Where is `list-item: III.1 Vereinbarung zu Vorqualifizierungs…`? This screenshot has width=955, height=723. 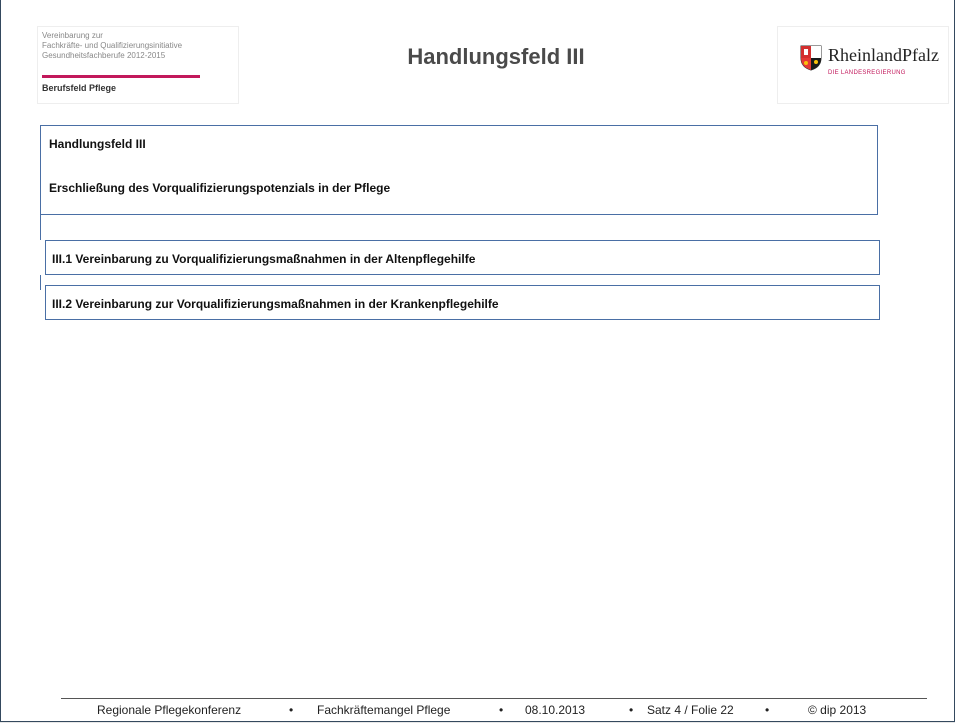 list-item: III.1 Vereinbarung zu Vorqualifizierungs… is located at coordinates (462, 257).